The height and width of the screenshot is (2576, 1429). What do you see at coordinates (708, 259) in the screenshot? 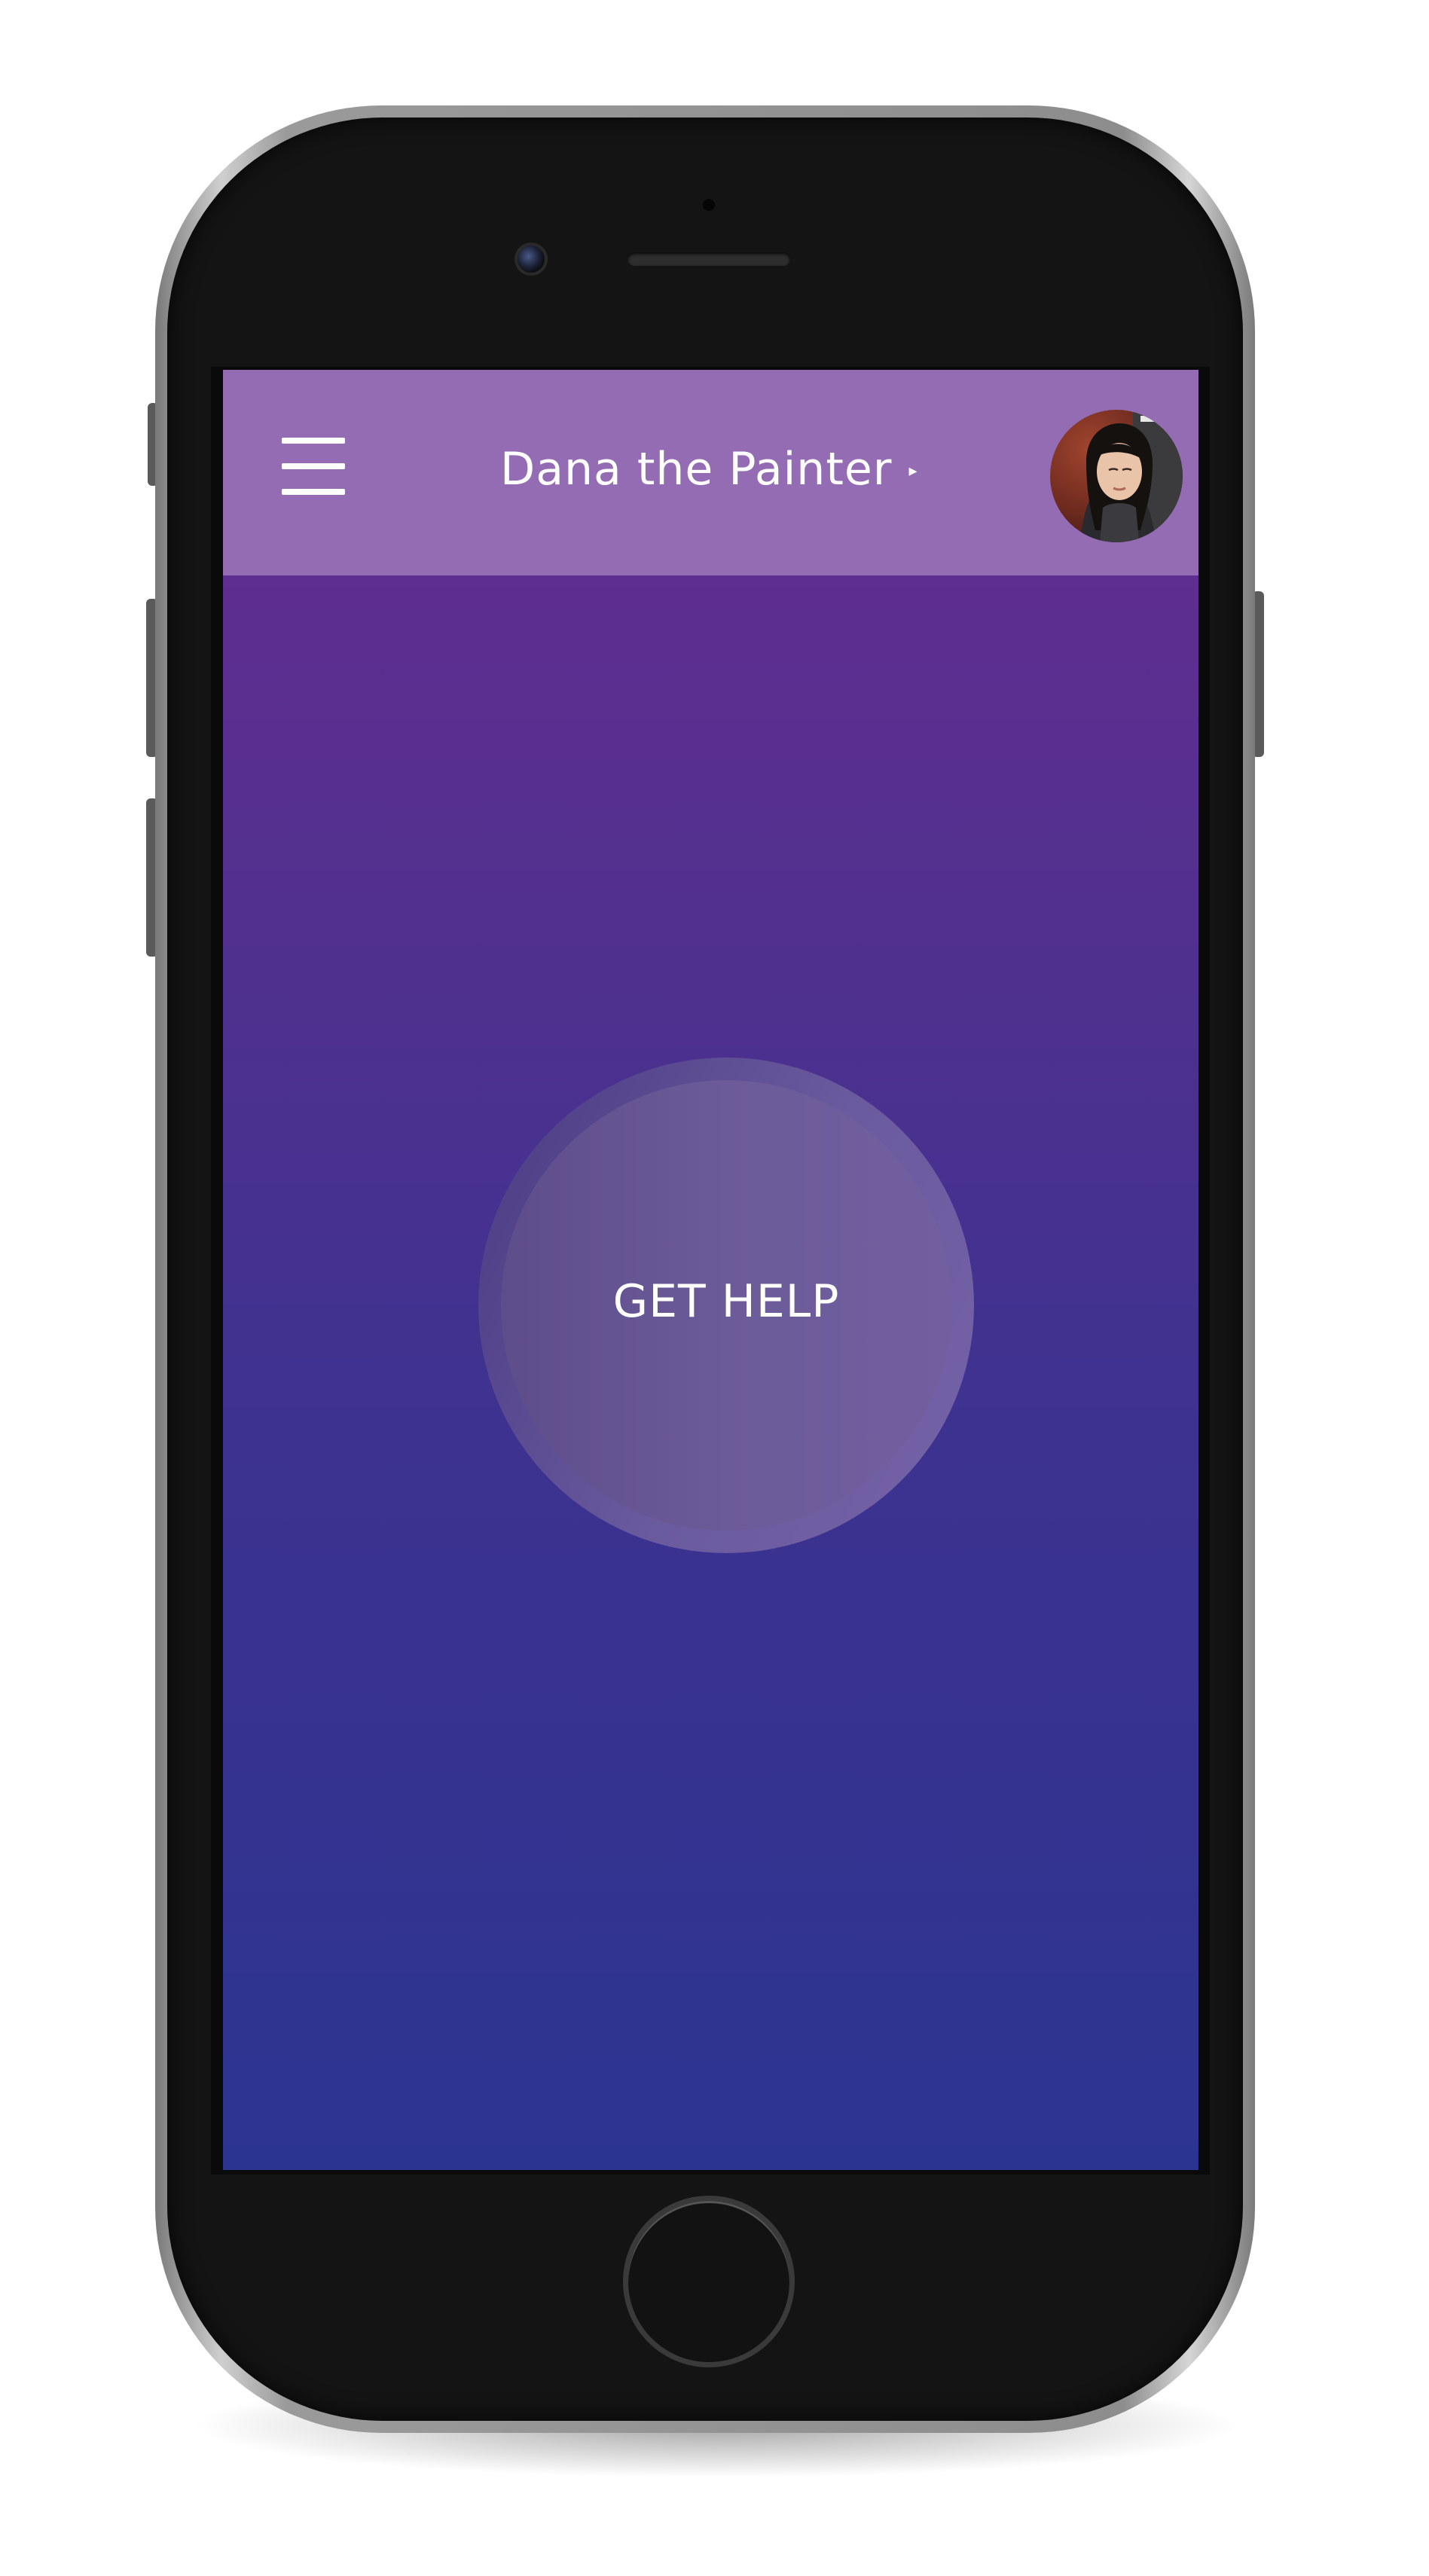
I see `earpiece-speaker` at bounding box center [708, 259].